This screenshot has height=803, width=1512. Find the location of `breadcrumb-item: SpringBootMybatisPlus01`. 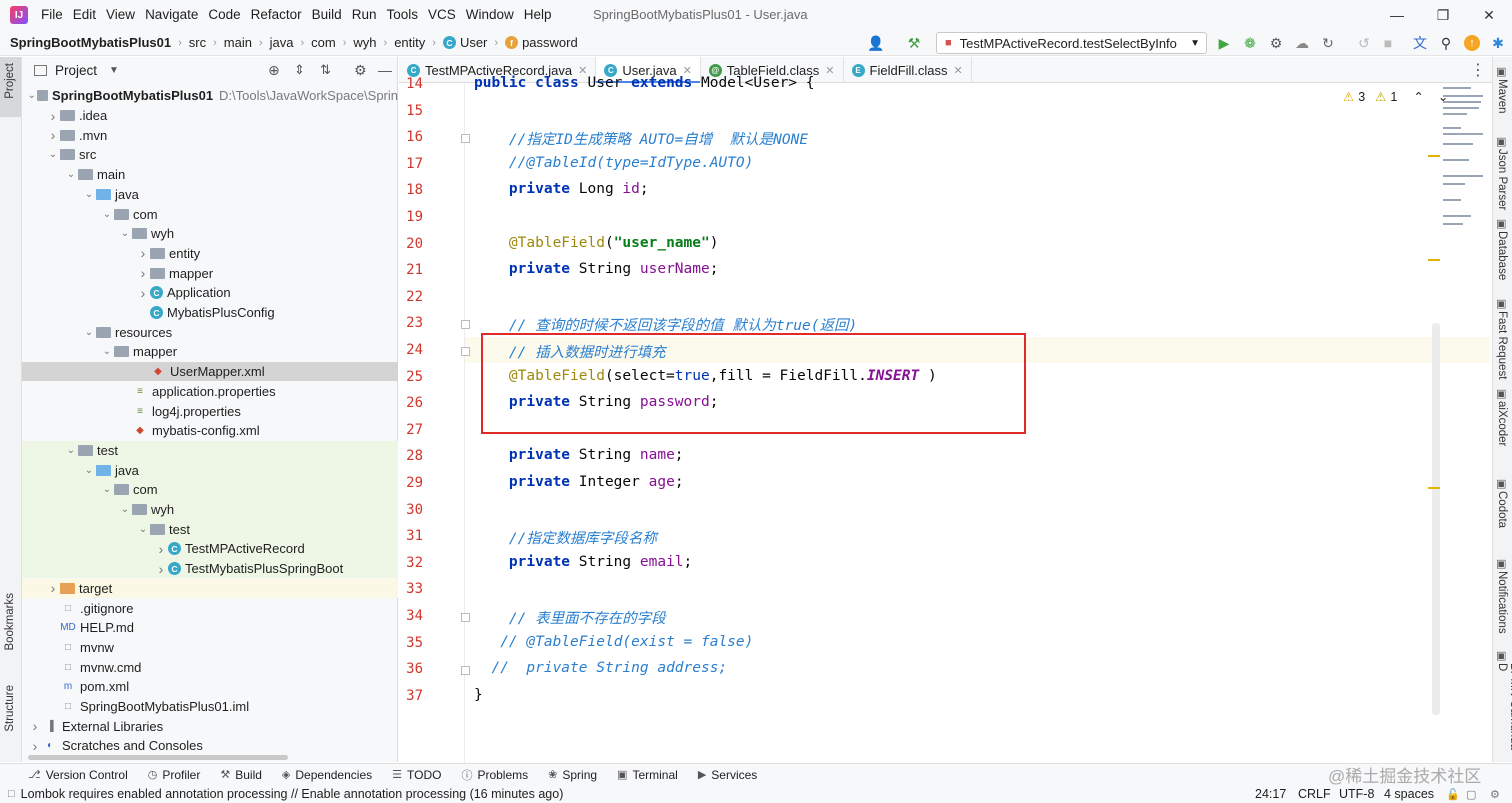

breadcrumb-item: SpringBootMybatisPlus01 is located at coordinates (90, 42).